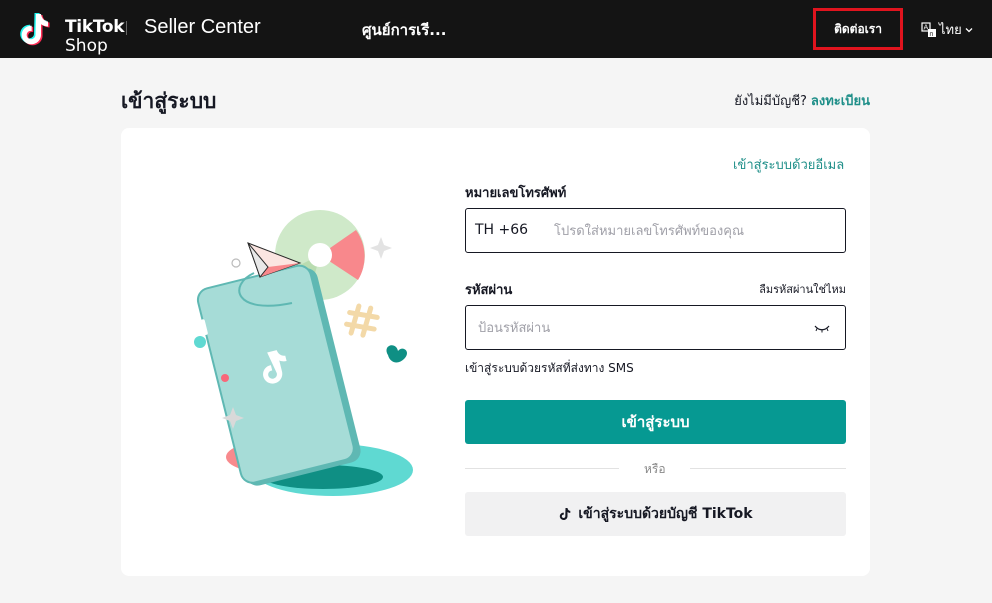 This screenshot has width=992, height=603. What do you see at coordinates (931, 34) in the screenshot?
I see `svg-text: ก` at bounding box center [931, 34].